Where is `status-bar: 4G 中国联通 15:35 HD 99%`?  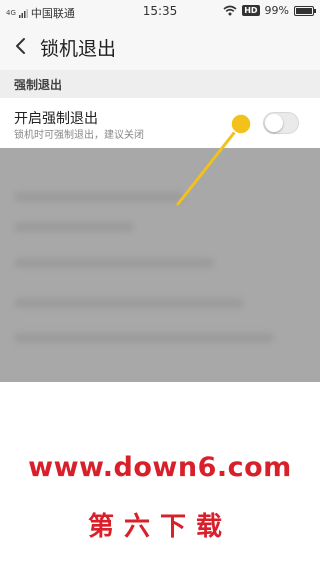
status-bar: 4G 中国联通 15:35 HD 99% is located at coordinates (160, 11).